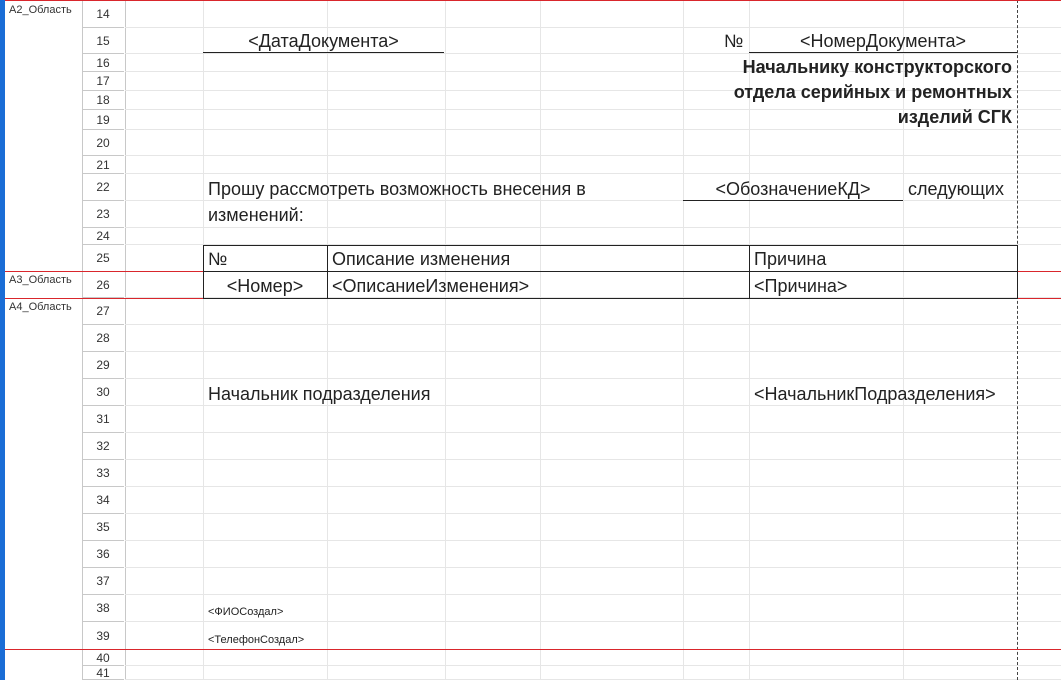 Image resolution: width=1061 pixels, height=680 pixels. I want to click on area-label-a3: A3_Область, so click(40, 280).